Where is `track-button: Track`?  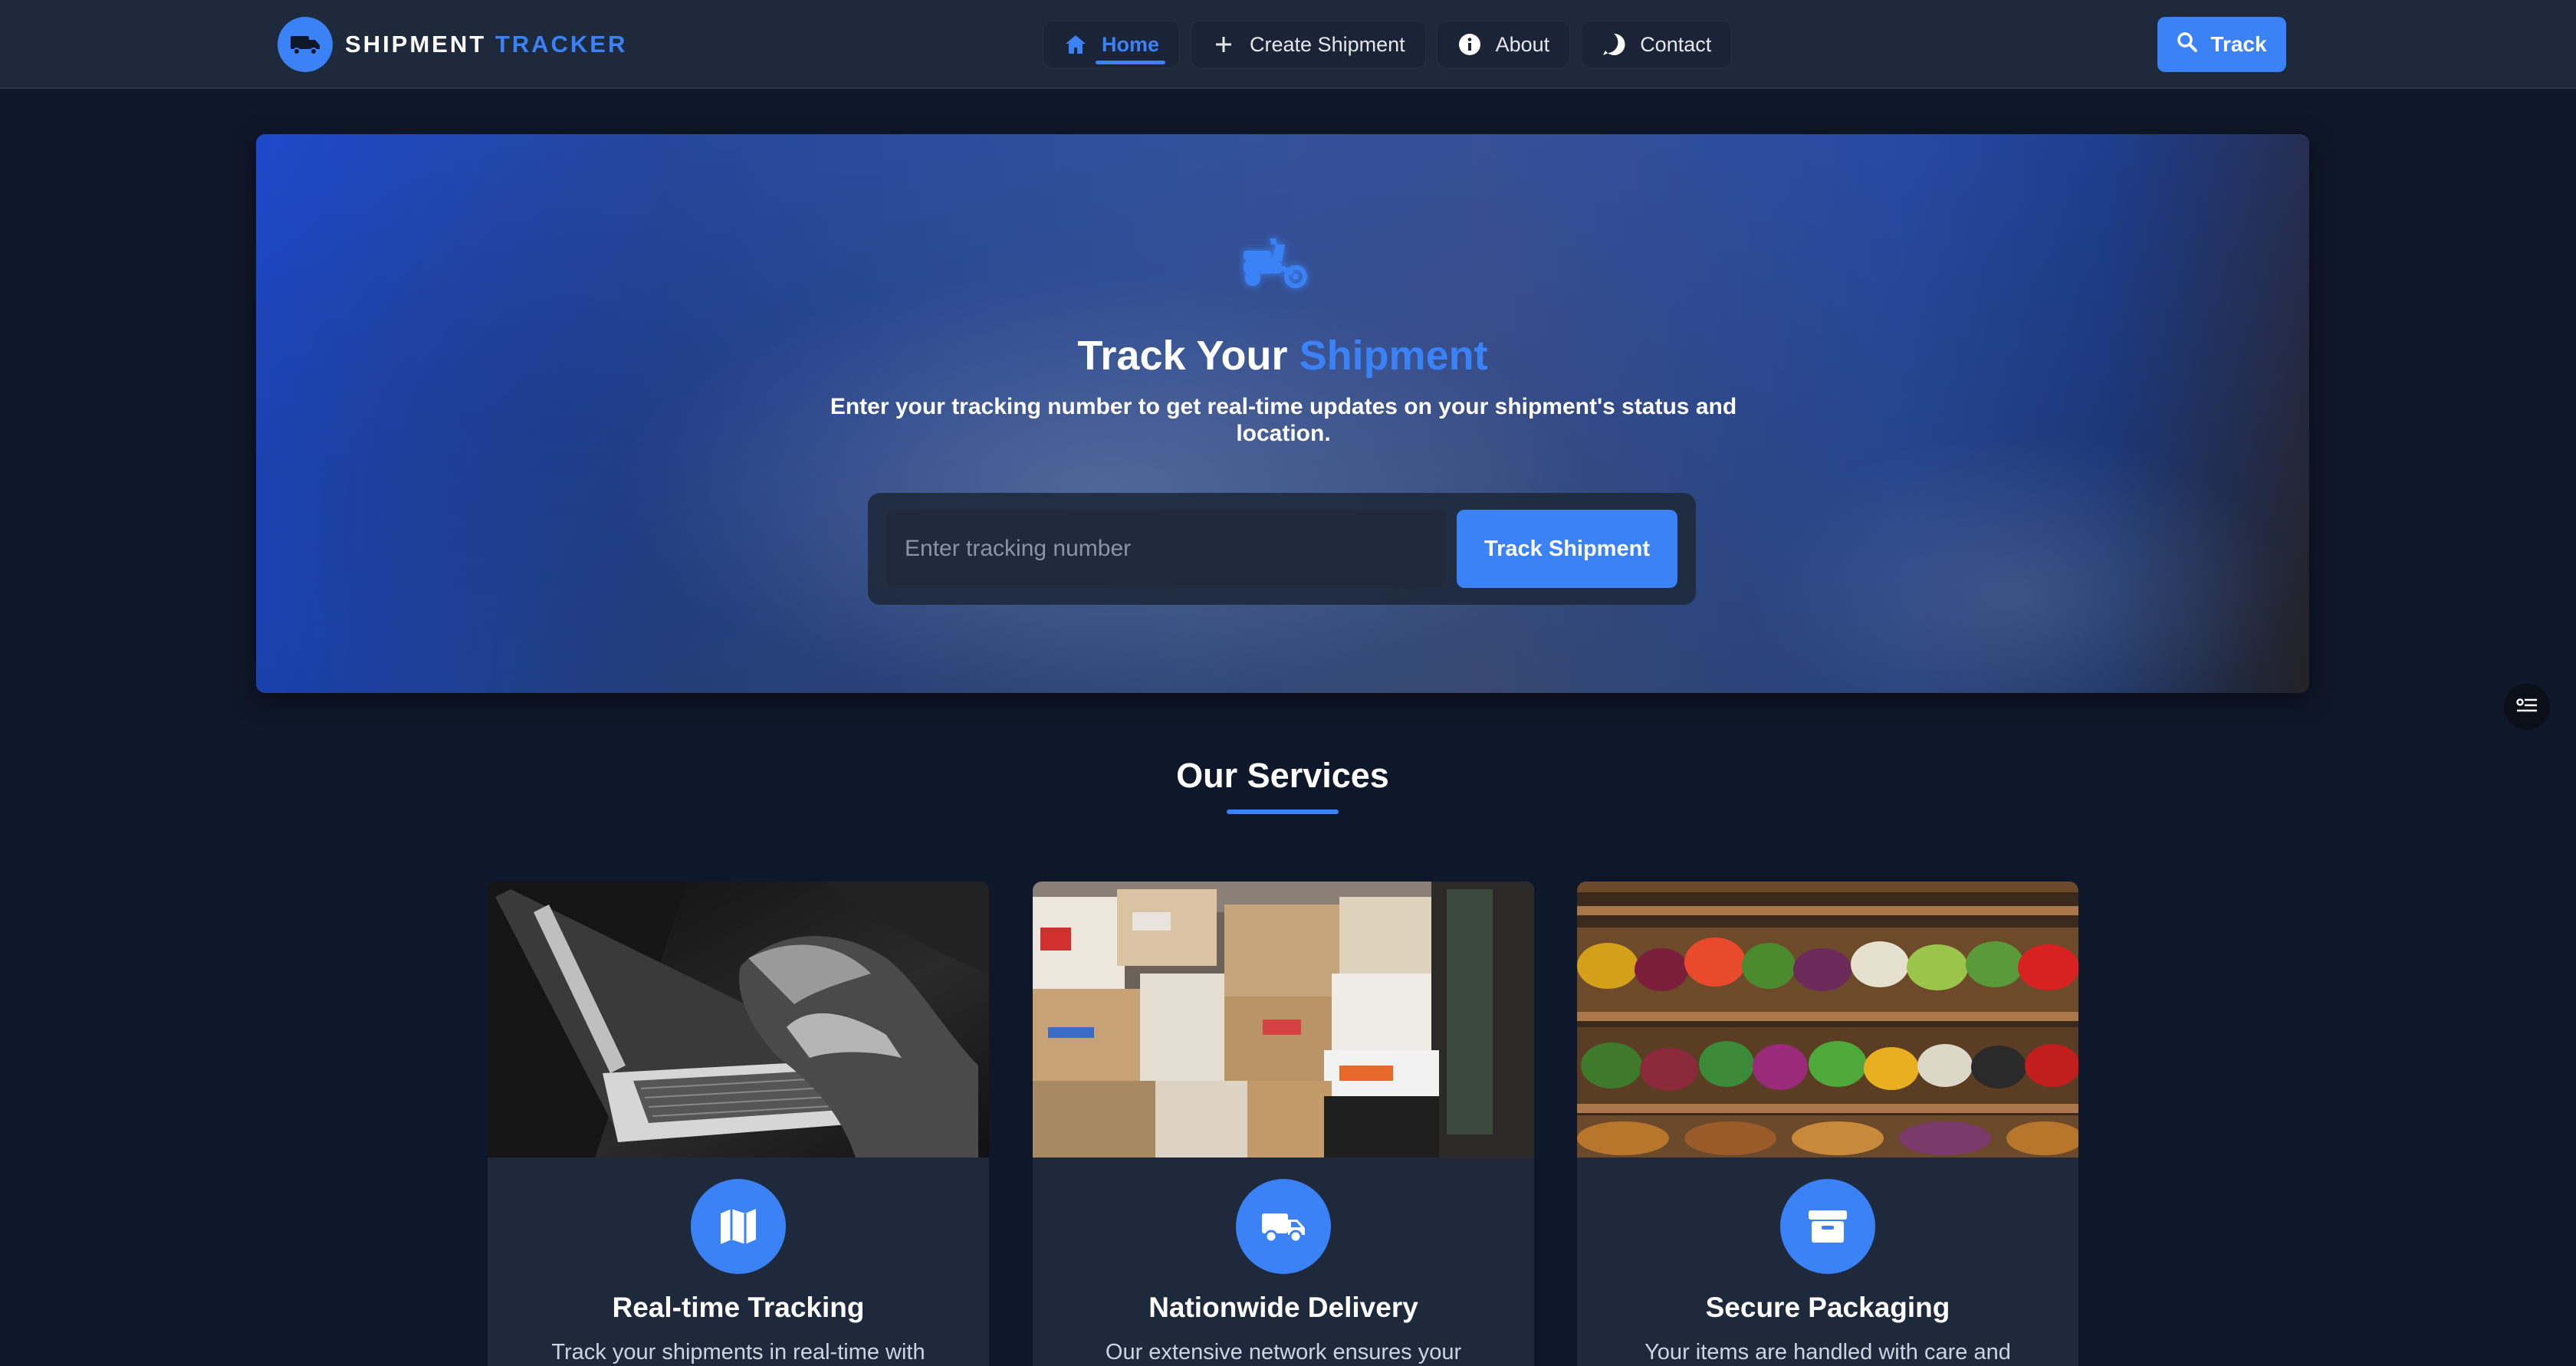 track-button: Track is located at coordinates (2221, 44).